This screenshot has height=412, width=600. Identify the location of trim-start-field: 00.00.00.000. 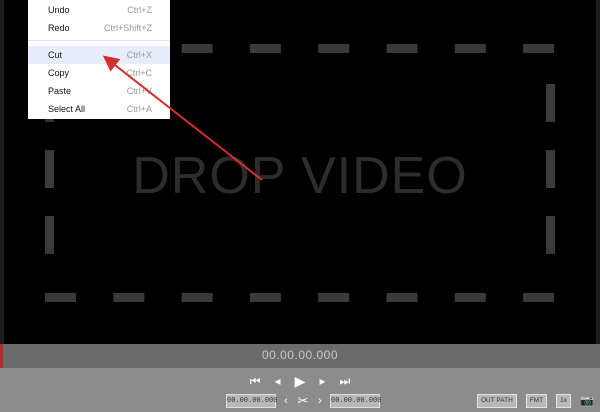
(251, 401).